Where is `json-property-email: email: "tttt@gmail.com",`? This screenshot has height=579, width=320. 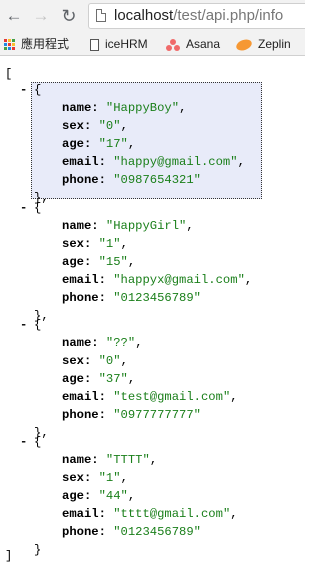 json-property-email: email: "tttt@gmail.com", is located at coordinates (150, 514).